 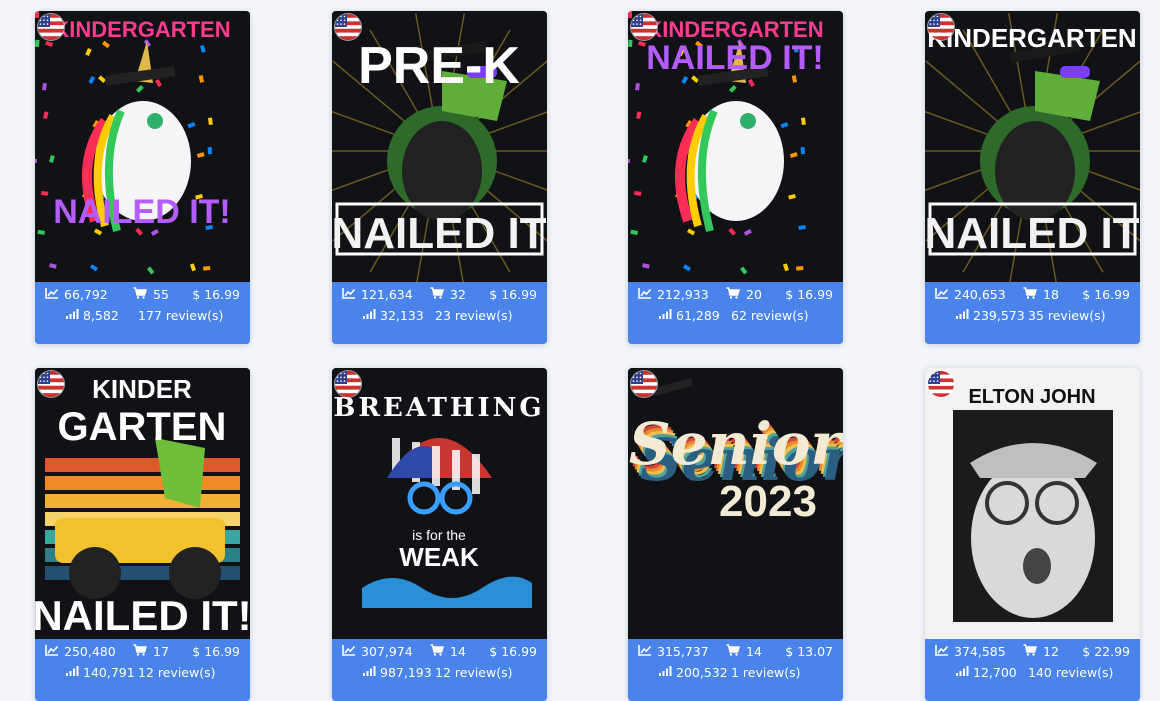 I want to click on sales-stat: 12, so click(x=1041, y=651).